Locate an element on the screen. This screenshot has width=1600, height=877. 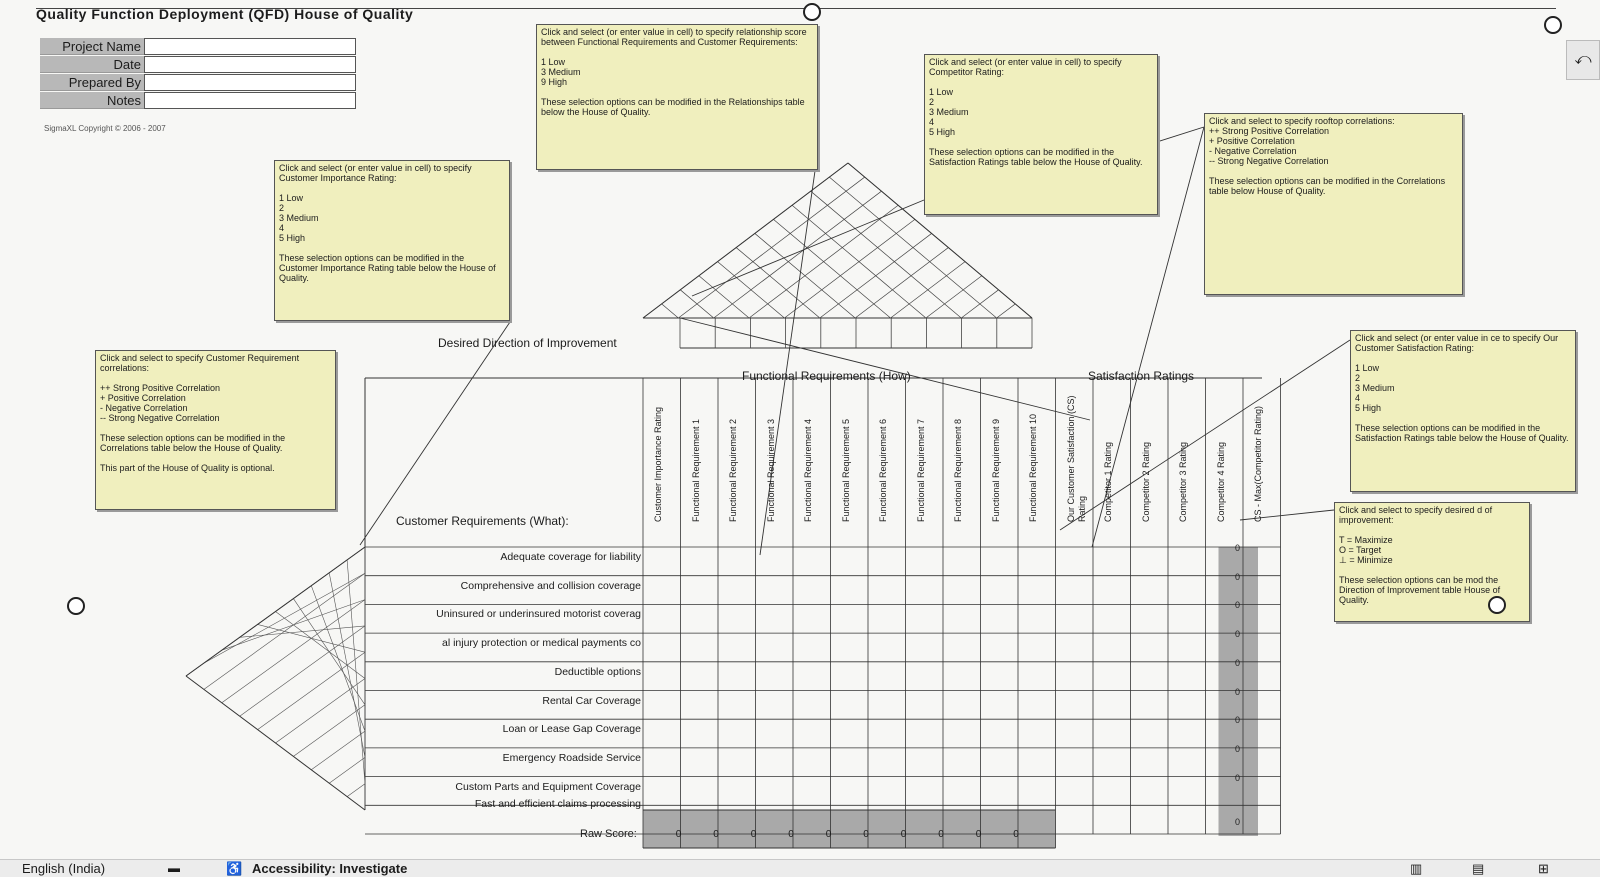
customer-requirement-row: Emergency Roadside Service is located at coordinates (505, 758).